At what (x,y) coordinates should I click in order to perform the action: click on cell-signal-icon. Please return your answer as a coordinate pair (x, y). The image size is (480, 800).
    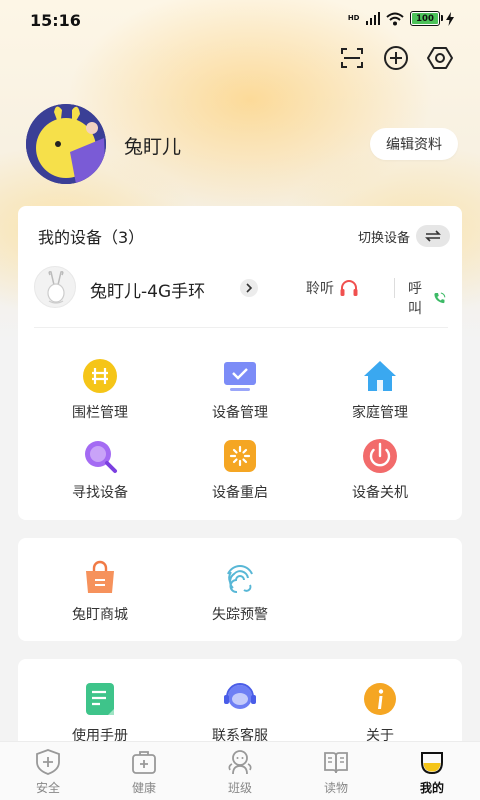
    Looking at the image, I should click on (372, 18).